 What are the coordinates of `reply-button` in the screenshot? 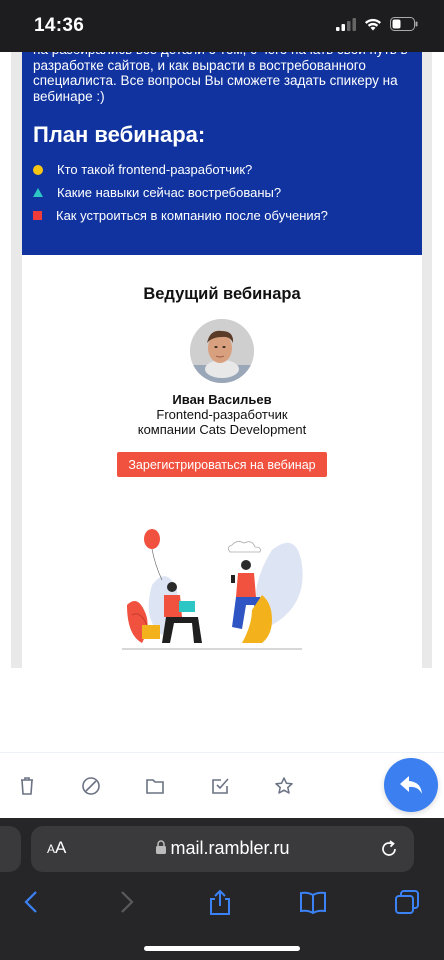 It's located at (411, 785).